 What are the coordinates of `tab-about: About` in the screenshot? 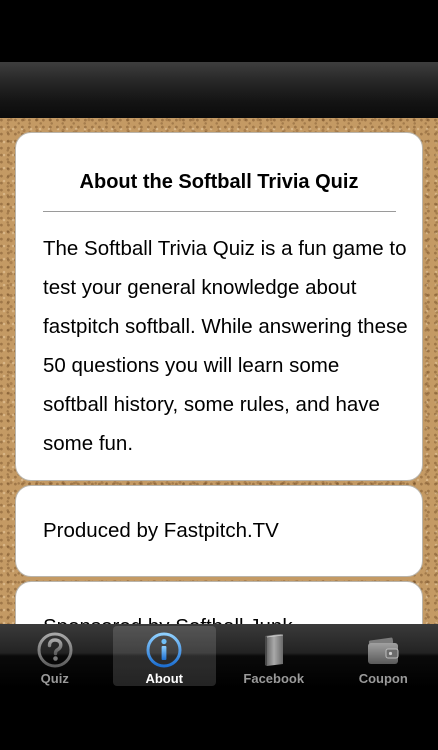 It's located at (165, 656).